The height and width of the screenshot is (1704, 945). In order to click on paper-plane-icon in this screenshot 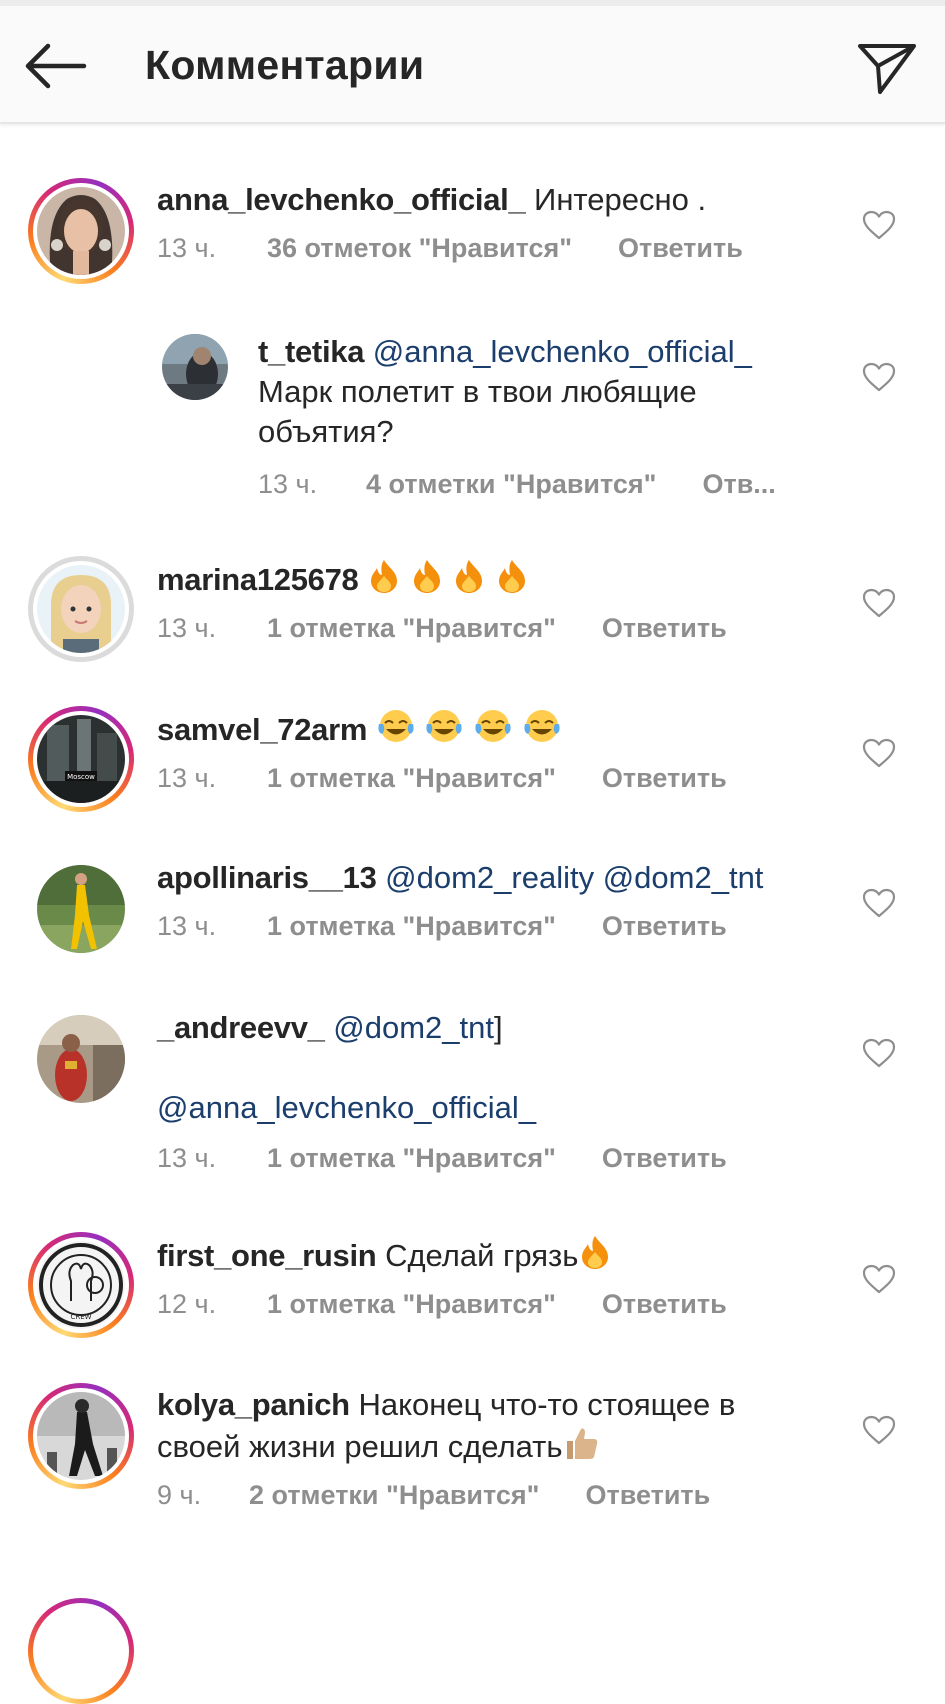, I will do `click(887, 69)`.